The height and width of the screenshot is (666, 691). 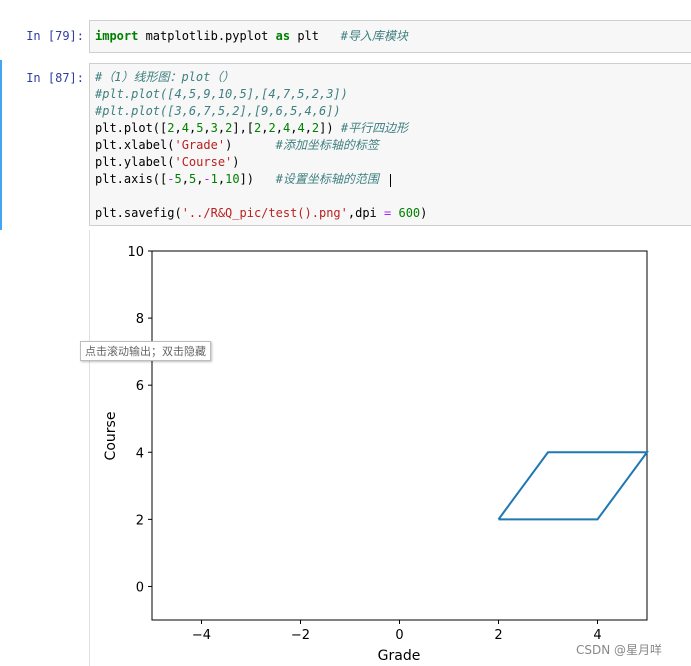 I want to click on y-tick-label: 6, so click(x=140, y=386).